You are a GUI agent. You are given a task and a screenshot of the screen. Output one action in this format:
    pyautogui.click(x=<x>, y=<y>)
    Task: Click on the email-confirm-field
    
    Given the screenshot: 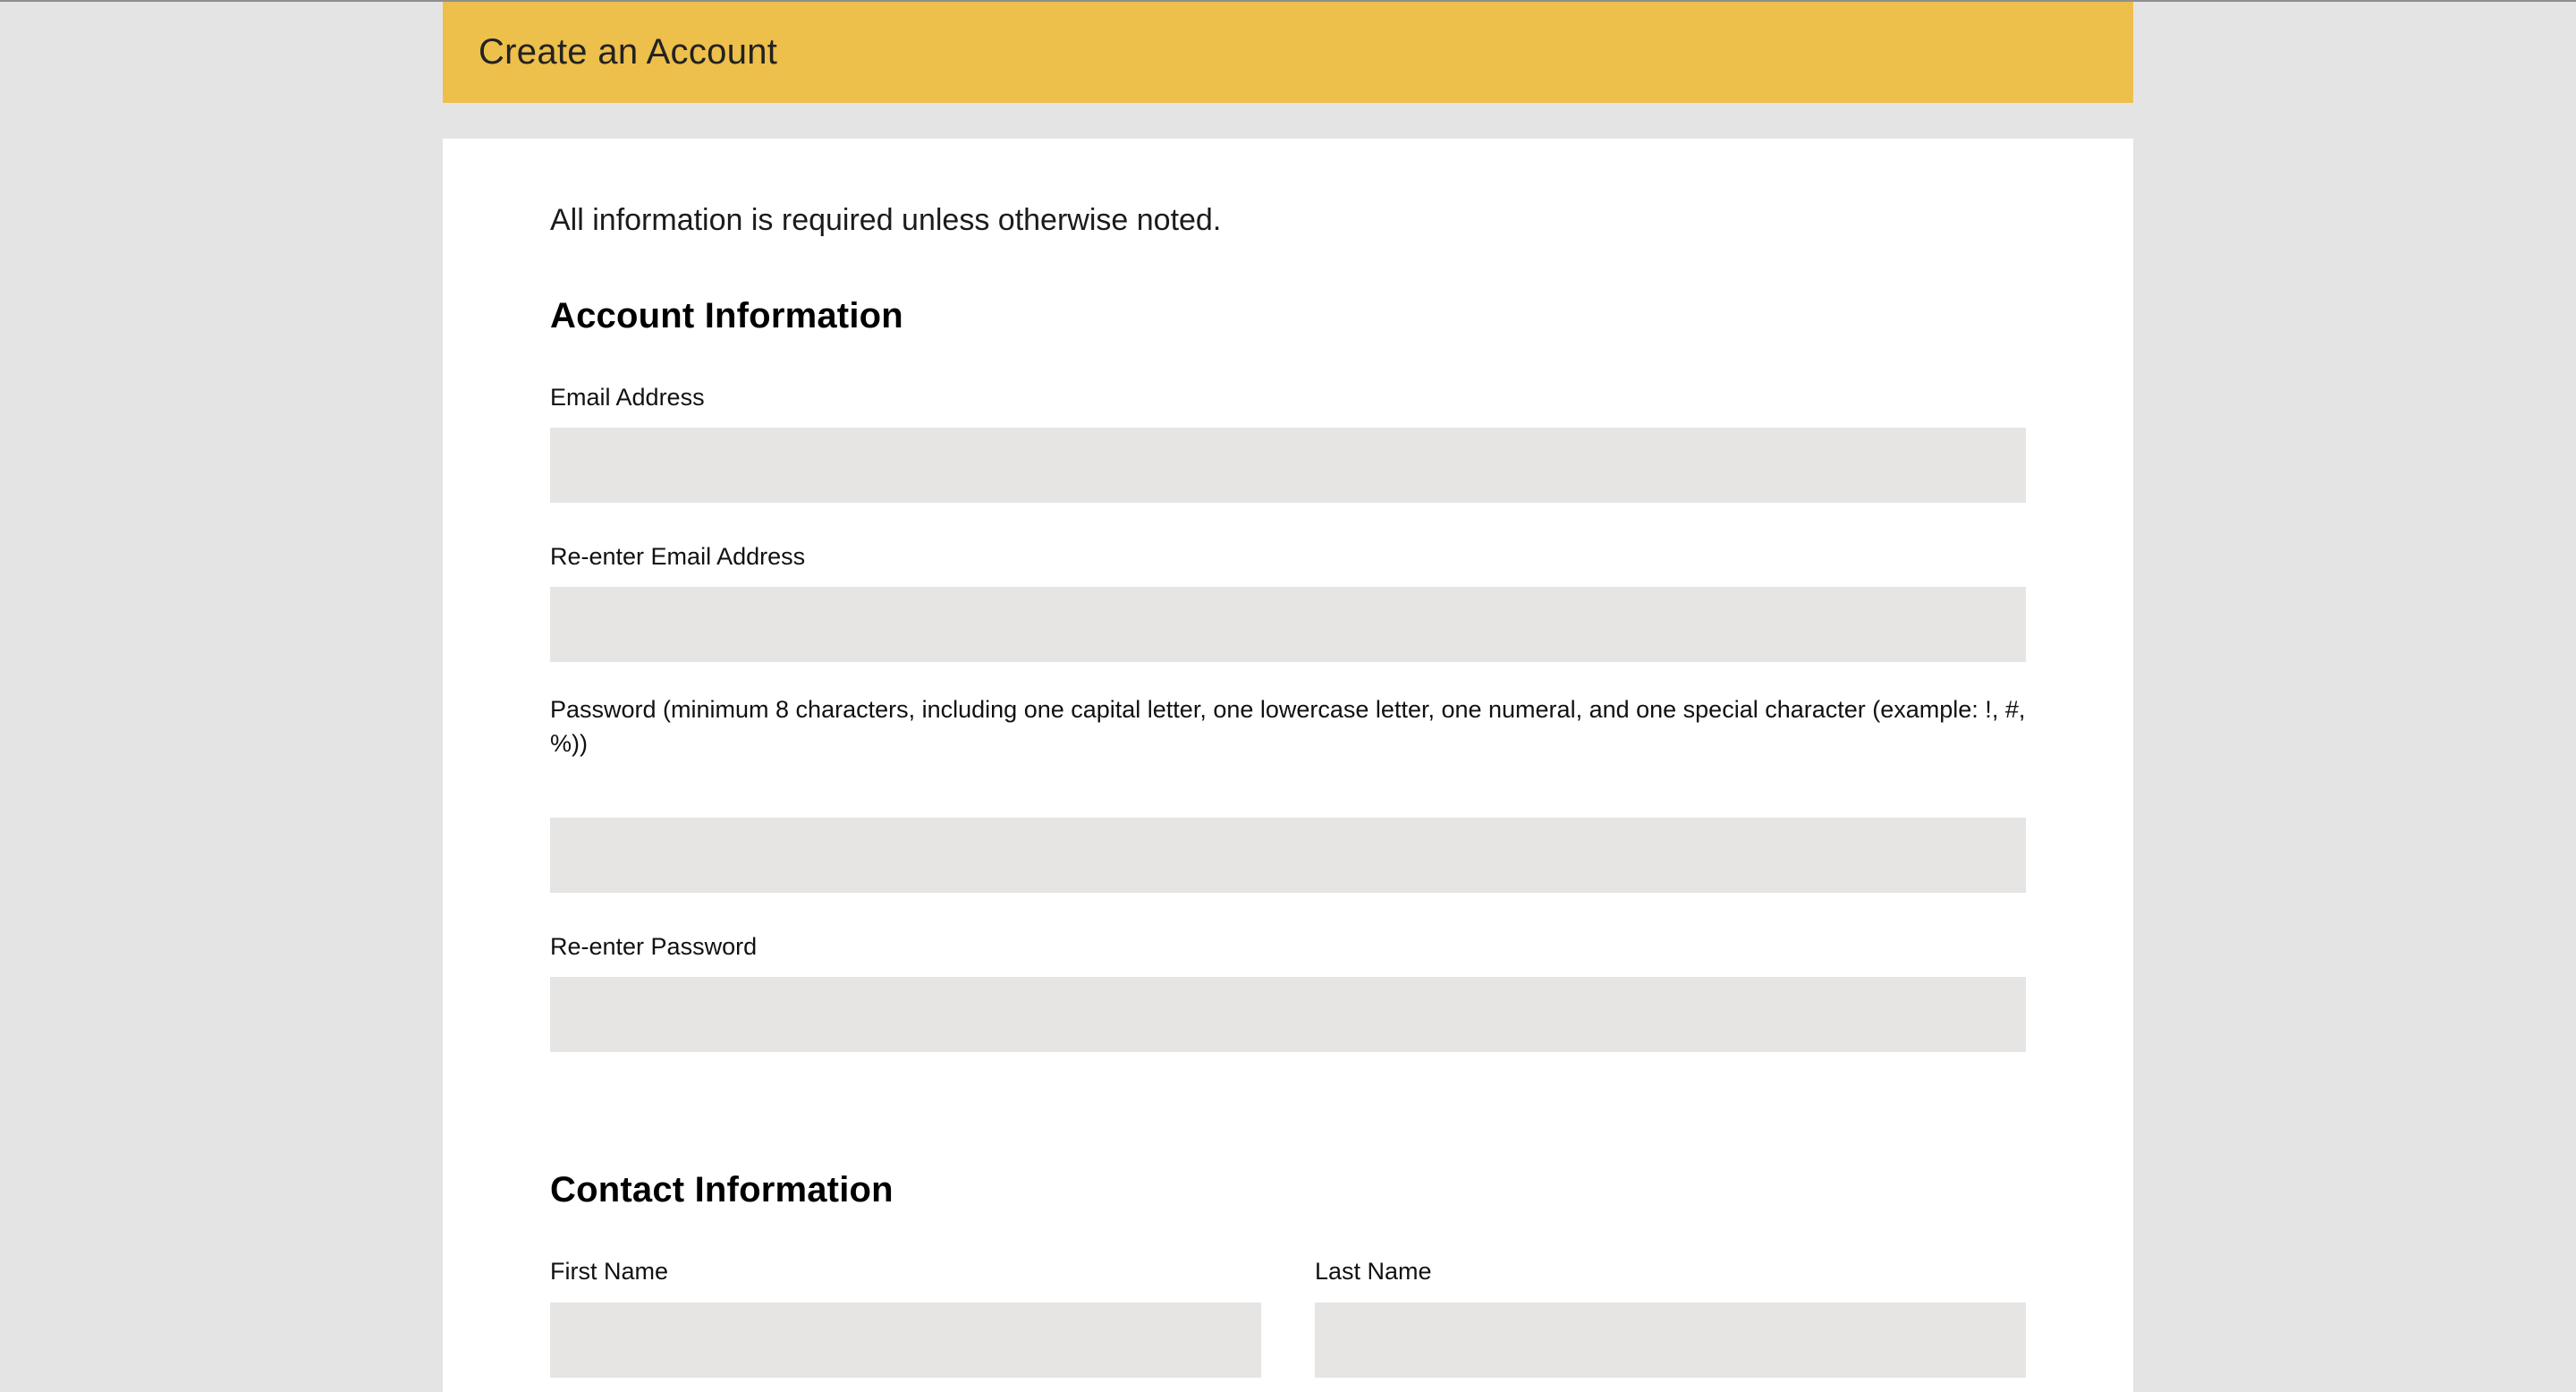 What is the action you would take?
    pyautogui.click(x=1288, y=624)
    